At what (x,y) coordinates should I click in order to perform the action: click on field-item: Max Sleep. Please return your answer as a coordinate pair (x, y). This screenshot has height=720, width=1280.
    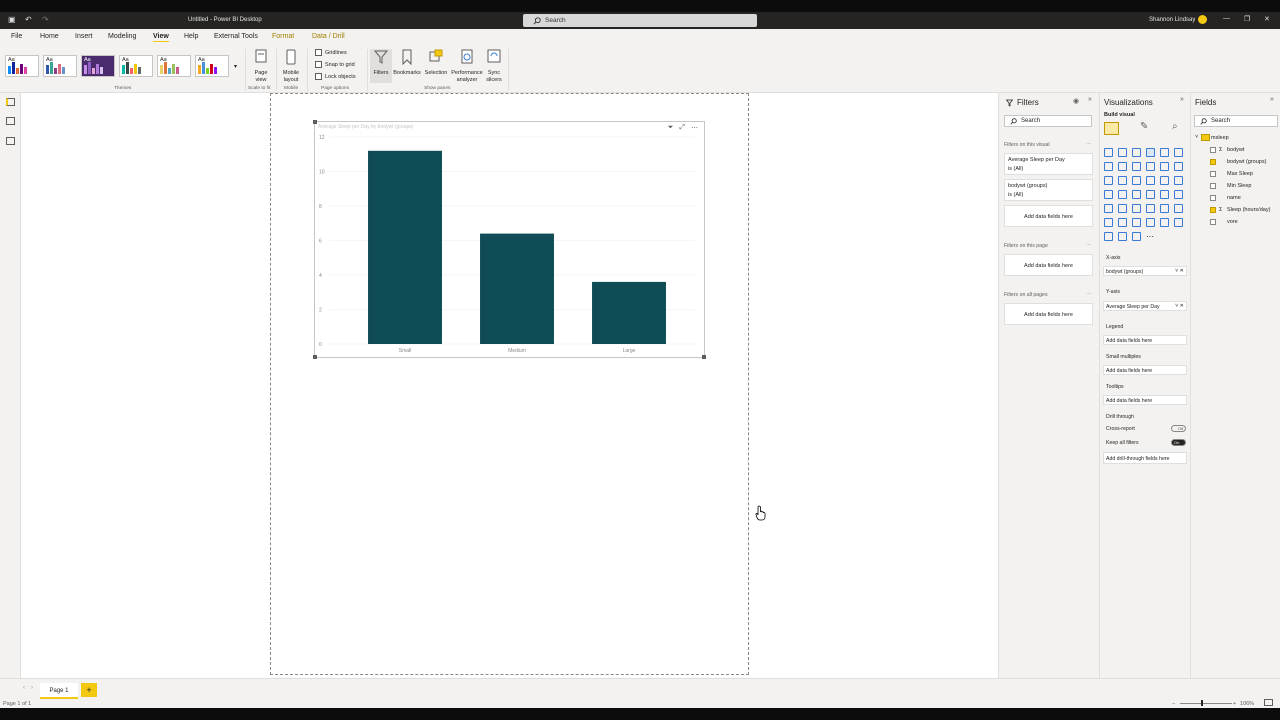
    Looking at the image, I should click on (1231, 174).